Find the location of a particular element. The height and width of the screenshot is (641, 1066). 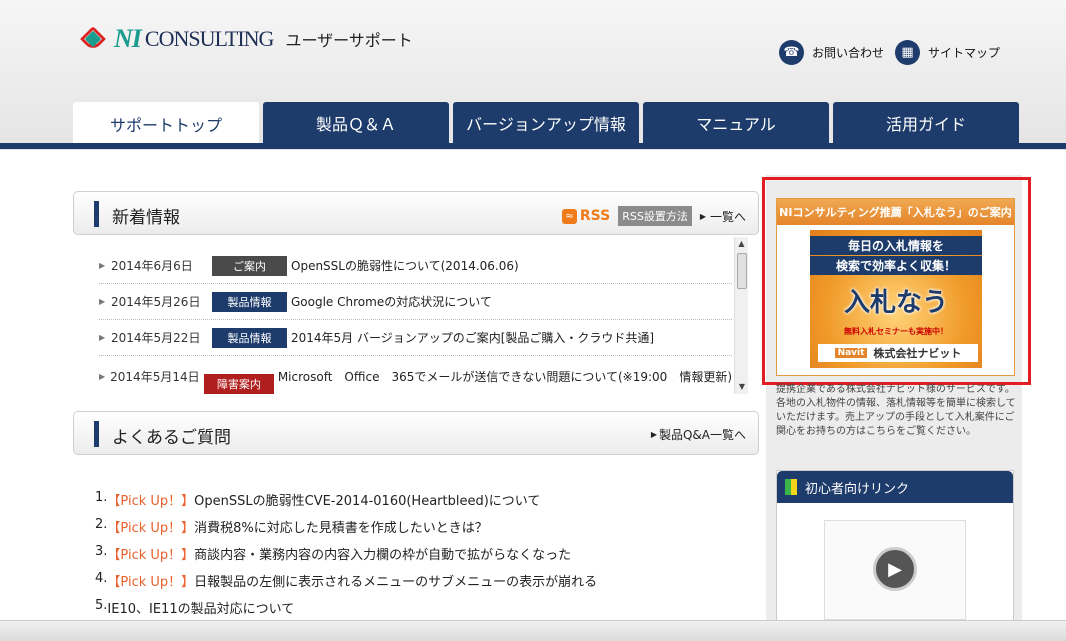

logo-mark-icon is located at coordinates (93, 39).